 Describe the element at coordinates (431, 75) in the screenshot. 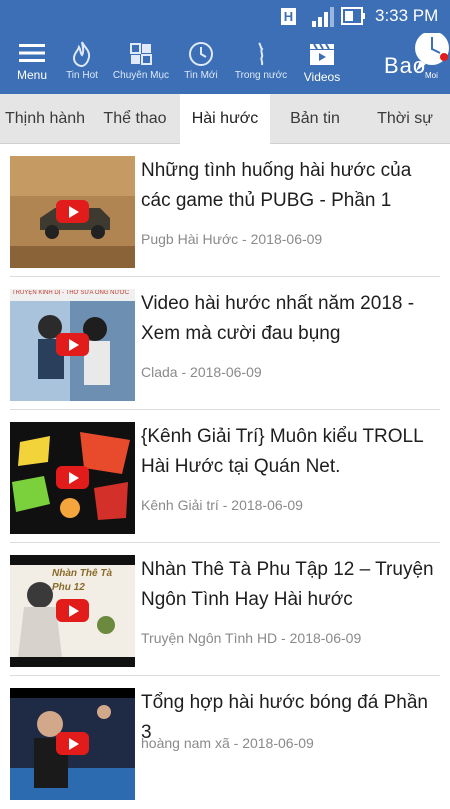

I see `logo-subtext: Moi` at that location.